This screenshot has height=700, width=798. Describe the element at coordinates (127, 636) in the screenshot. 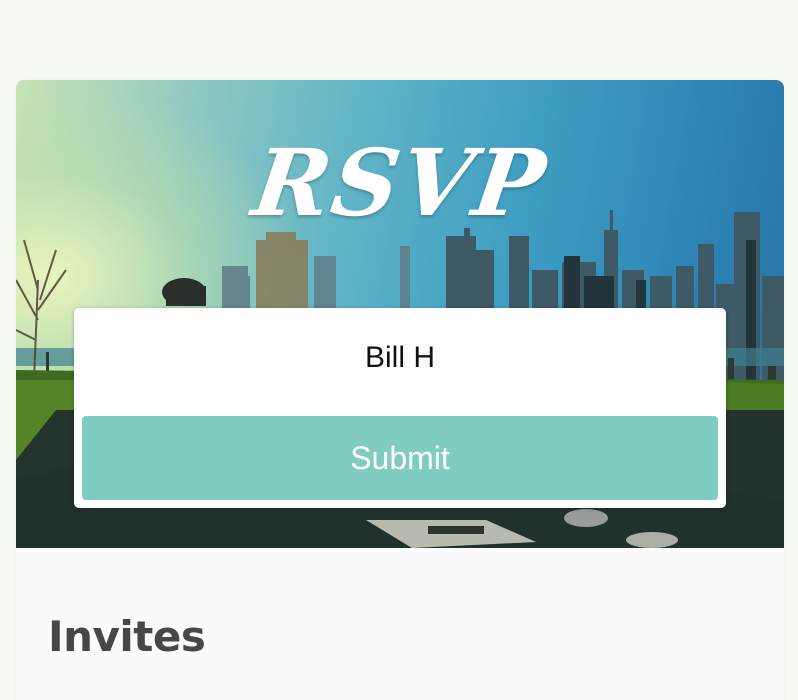

I see `invites-heading: Invites` at that location.